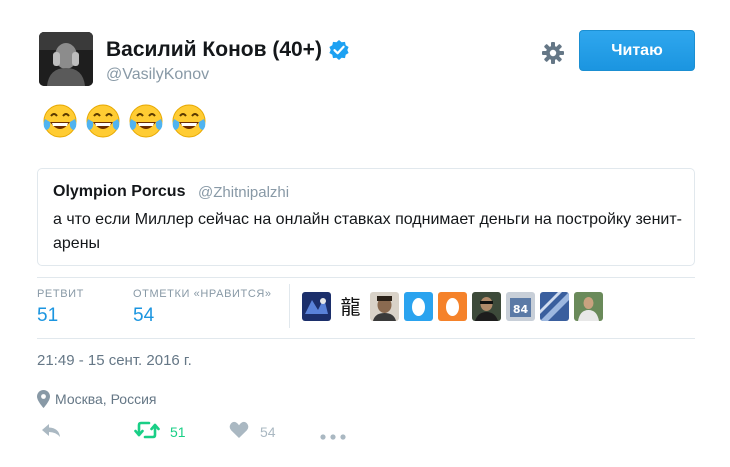  I want to click on reply-icon, so click(51, 432).